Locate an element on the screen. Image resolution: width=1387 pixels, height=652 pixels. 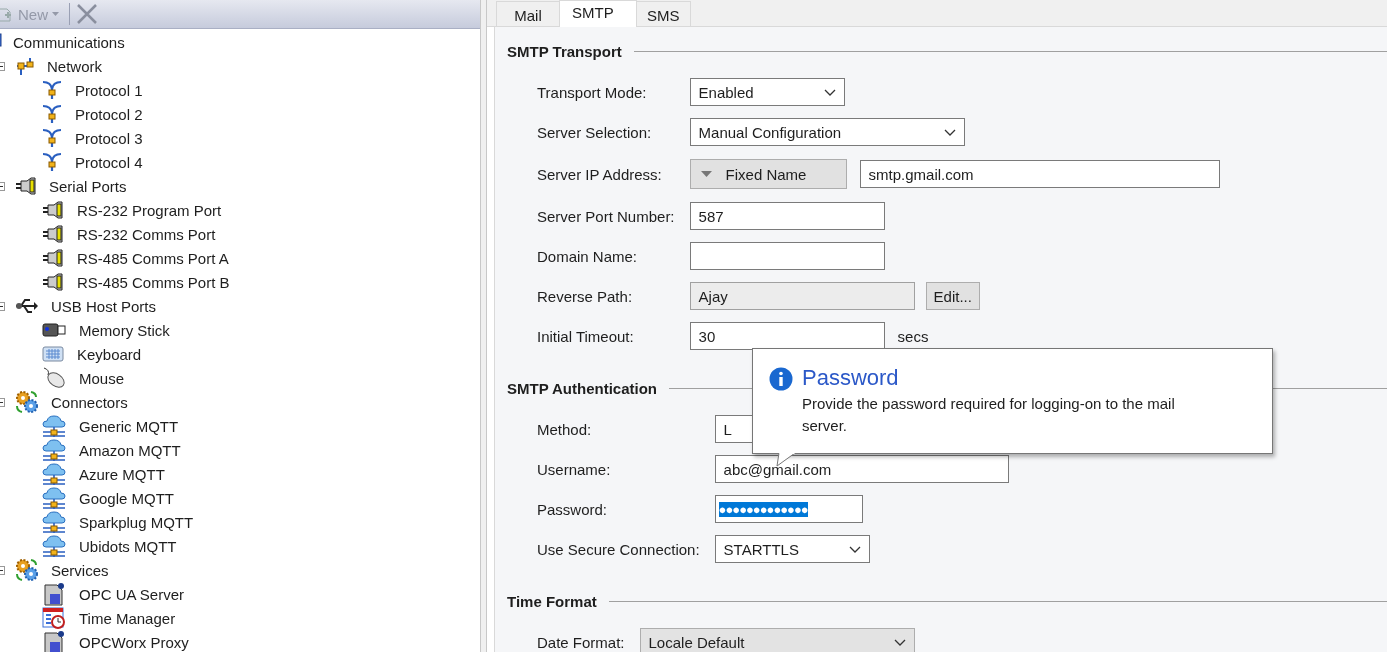
tree-item: Serial Ports is located at coordinates (88, 186).